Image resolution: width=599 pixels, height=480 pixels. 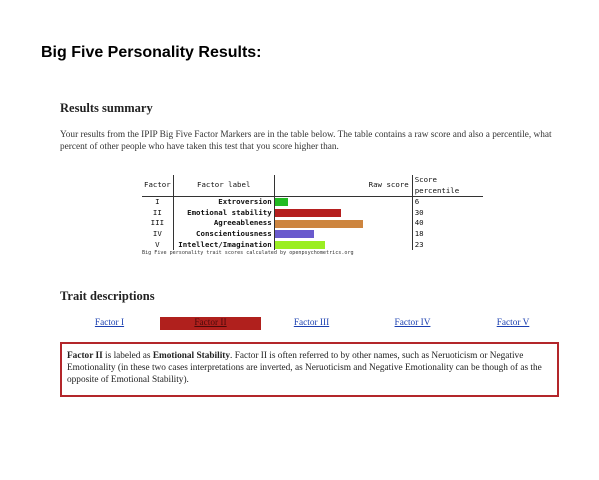 I want to click on description-trait-label: Emotional Stability, so click(x=191, y=356).